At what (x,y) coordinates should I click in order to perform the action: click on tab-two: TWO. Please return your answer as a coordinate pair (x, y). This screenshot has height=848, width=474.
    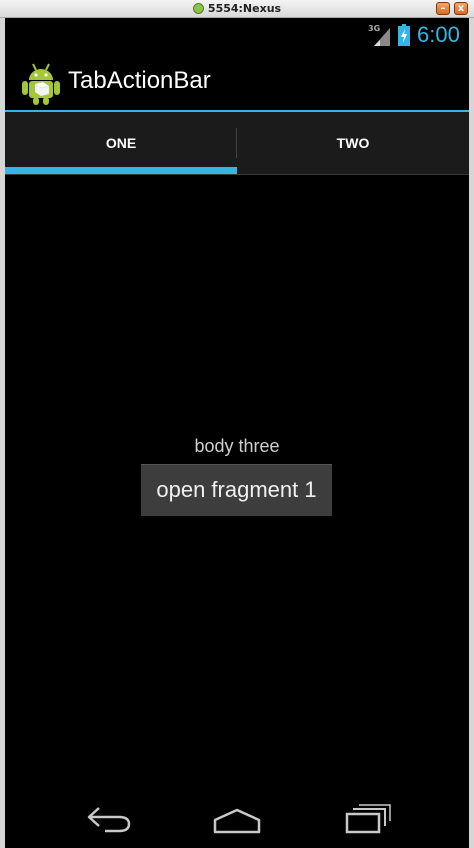
    Looking at the image, I should click on (353, 143).